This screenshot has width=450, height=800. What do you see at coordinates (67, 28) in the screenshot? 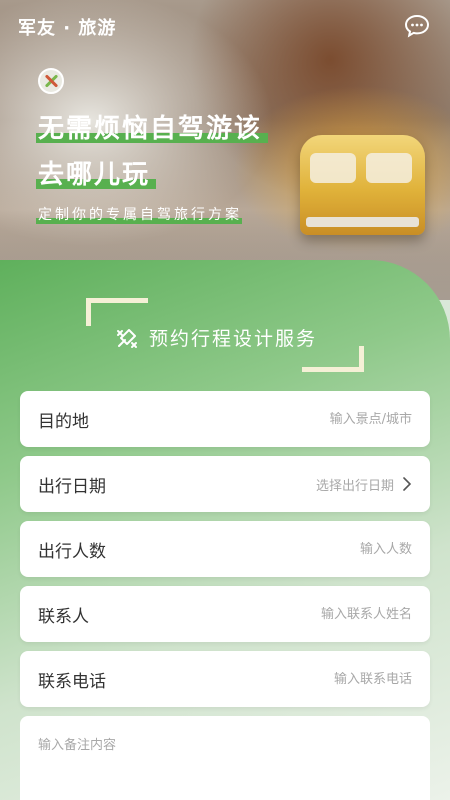
I see `brand-title: 军友 · 旅游` at bounding box center [67, 28].